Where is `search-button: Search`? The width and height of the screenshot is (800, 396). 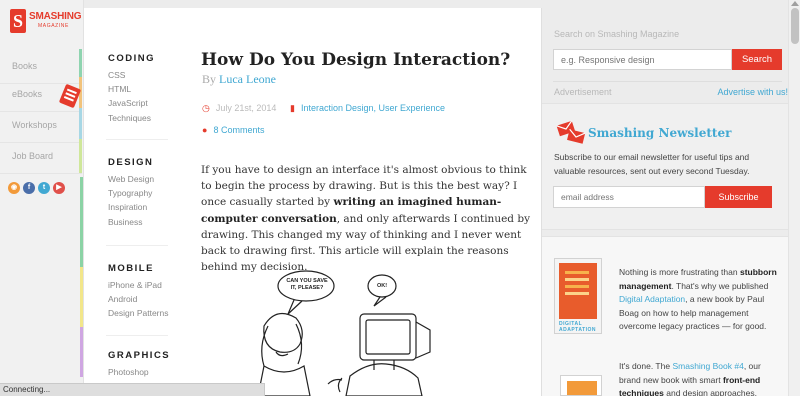
search-button: Search is located at coordinates (757, 59).